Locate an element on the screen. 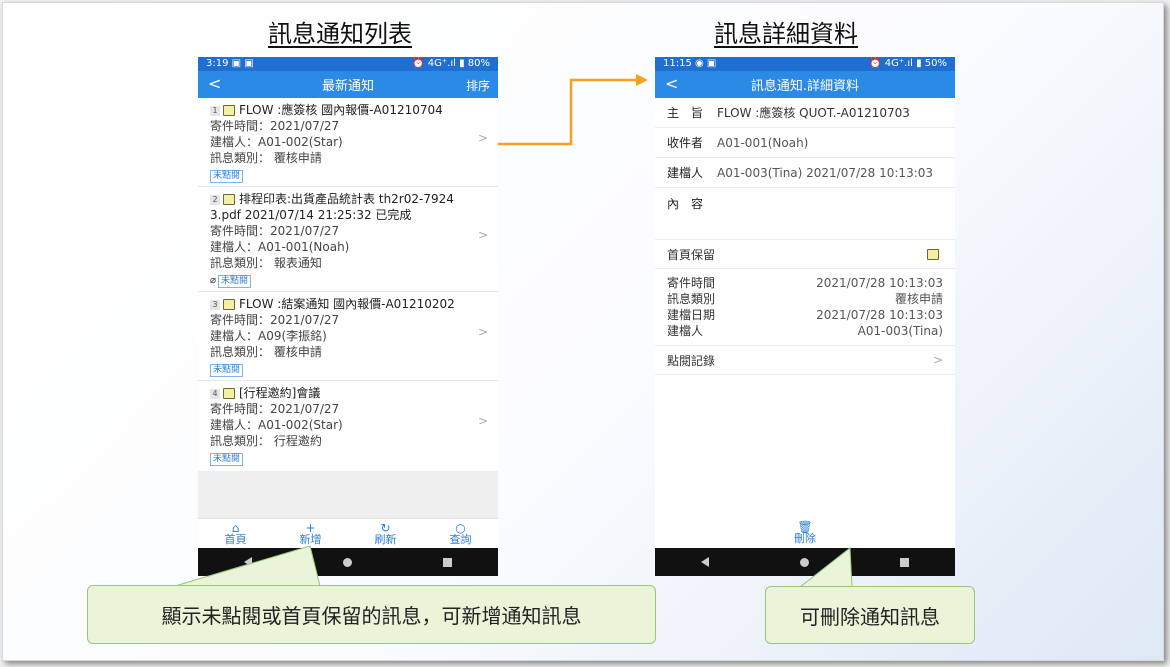 Image resolution: width=1170 pixels, height=667 pixels. subject-row: 主 旨 FLOW :應簽核 QUOT.-A01210703 is located at coordinates (805, 113).